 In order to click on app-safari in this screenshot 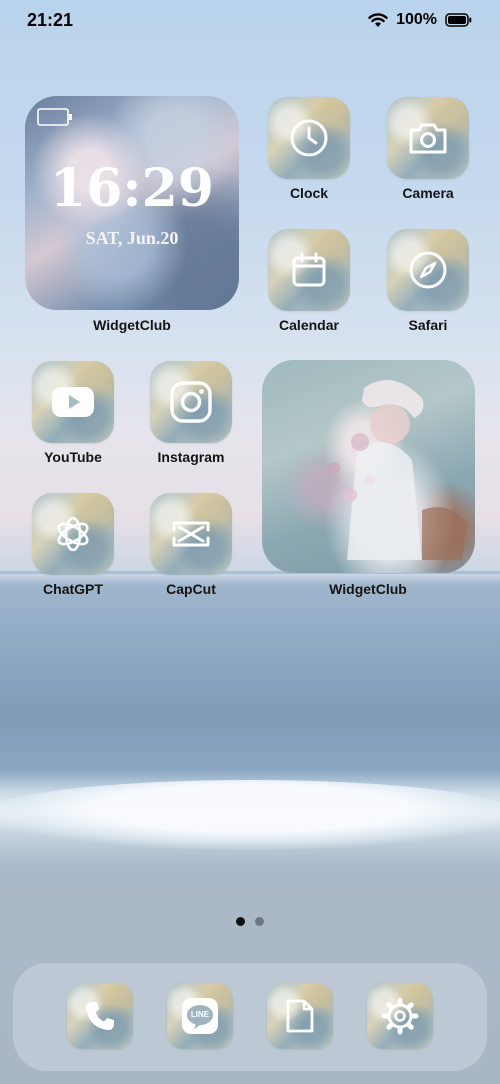, I will do `click(428, 270)`.